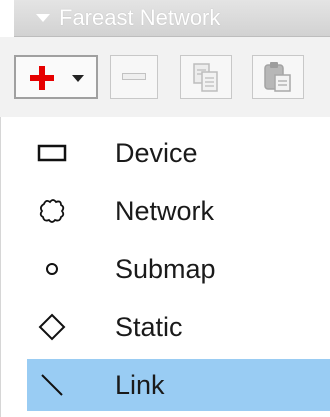  I want to click on circle-icon, so click(52, 269).